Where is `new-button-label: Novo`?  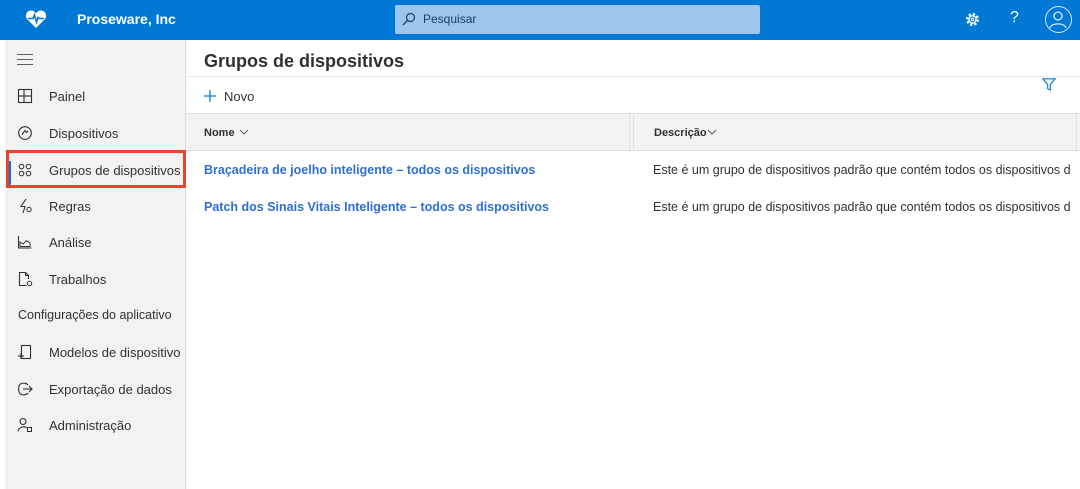 new-button-label: Novo is located at coordinates (239, 96).